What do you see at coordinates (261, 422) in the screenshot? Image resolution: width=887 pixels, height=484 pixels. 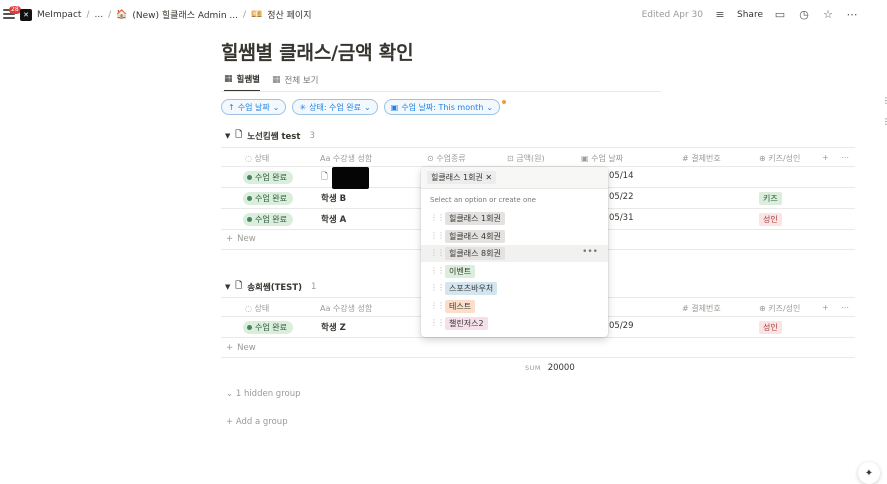 I see `add-group-label: Add a group` at bounding box center [261, 422].